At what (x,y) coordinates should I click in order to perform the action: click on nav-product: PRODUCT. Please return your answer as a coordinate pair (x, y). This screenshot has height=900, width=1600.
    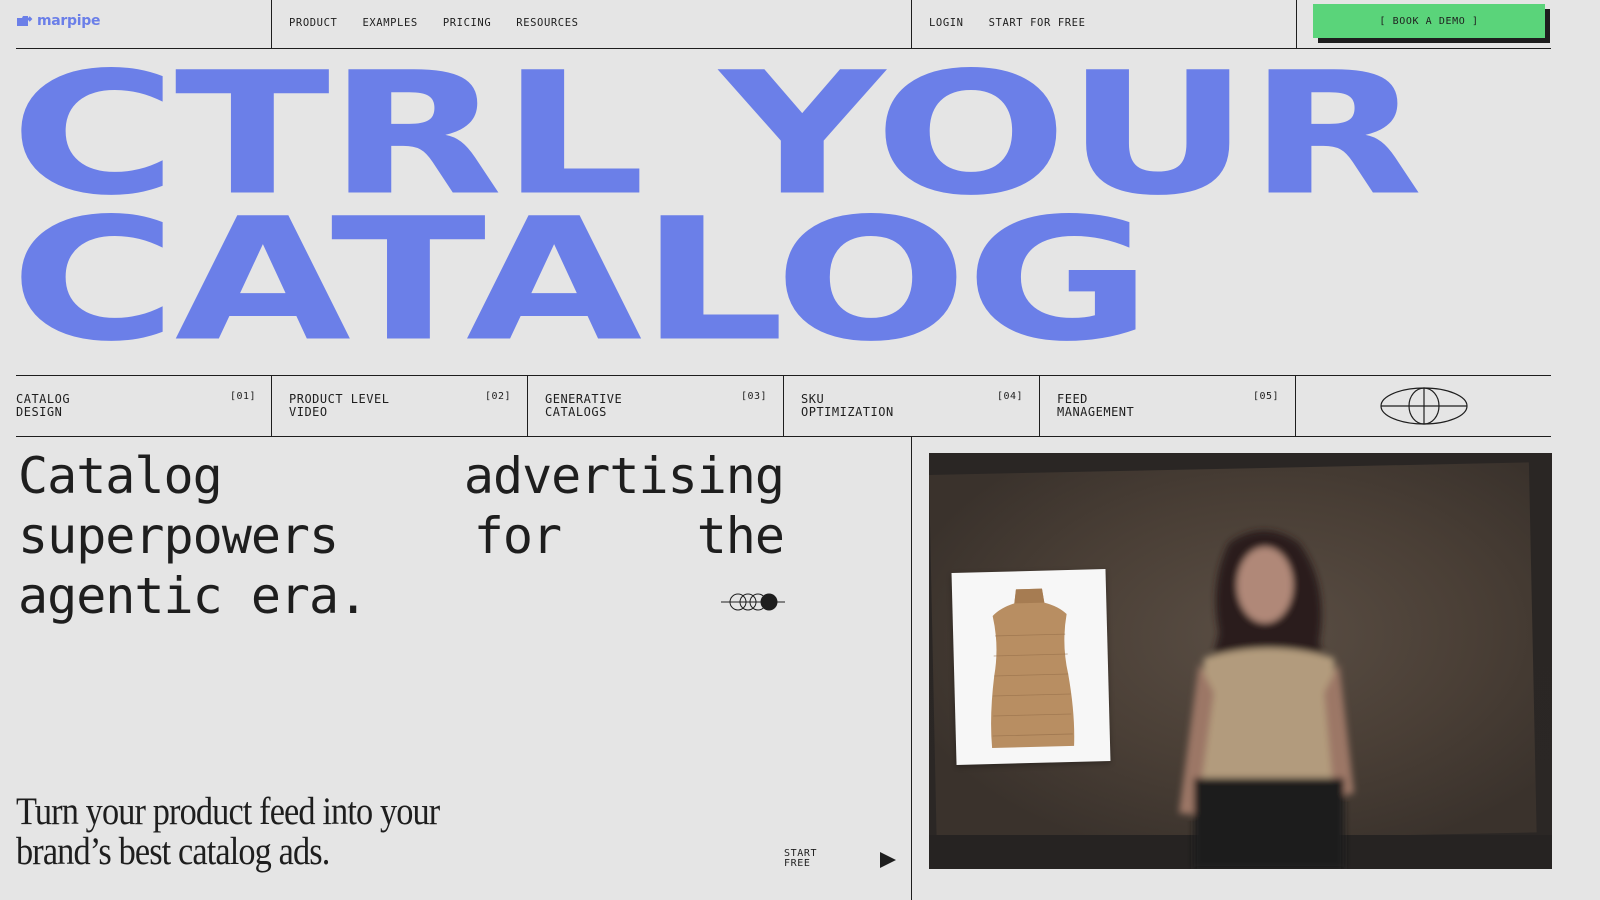
    Looking at the image, I should click on (313, 23).